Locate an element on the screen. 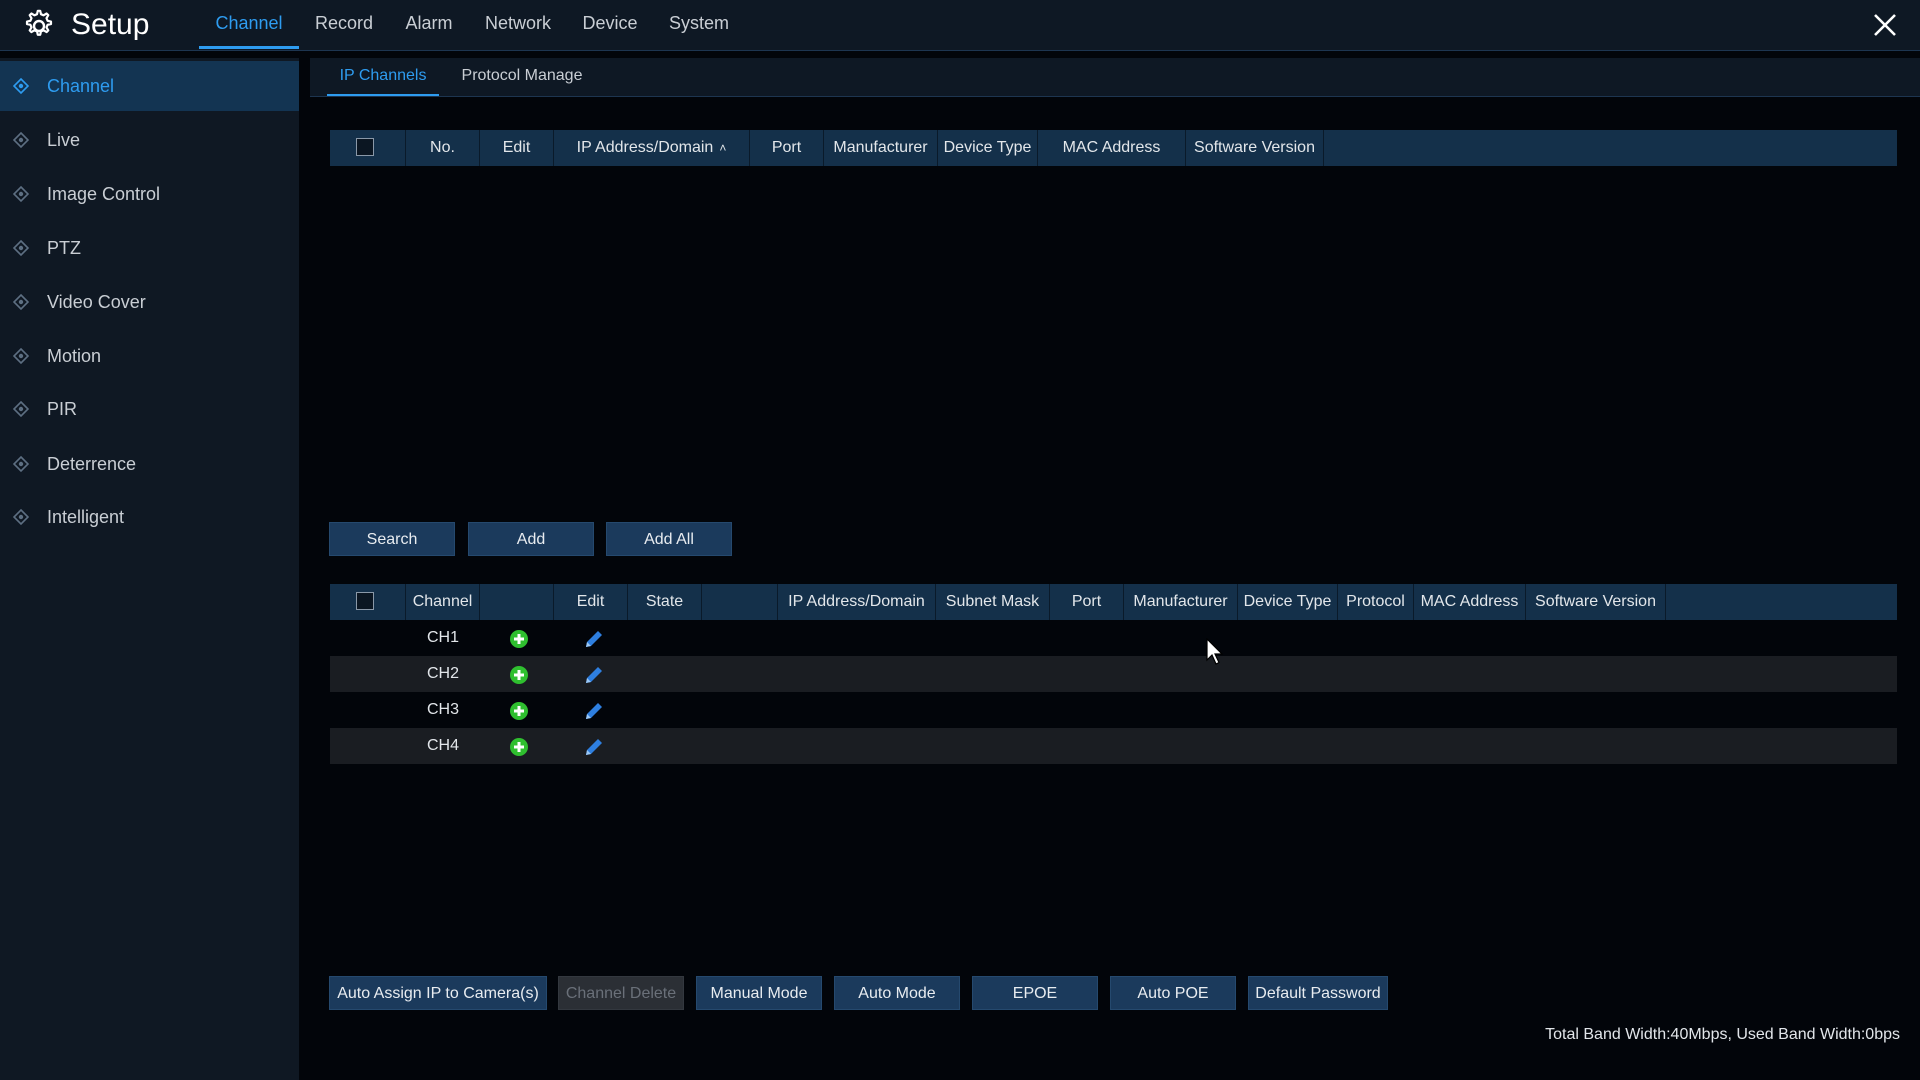 This screenshot has height=1080, width=1920. auto-assign-ip-button: Auto Assign IP to Camera(s) is located at coordinates (438, 993).